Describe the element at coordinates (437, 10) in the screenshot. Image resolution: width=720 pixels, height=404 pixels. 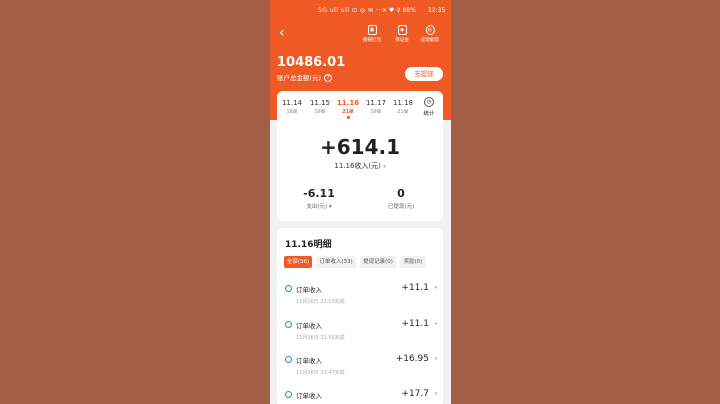
I see `status-time: 12:35` at that location.